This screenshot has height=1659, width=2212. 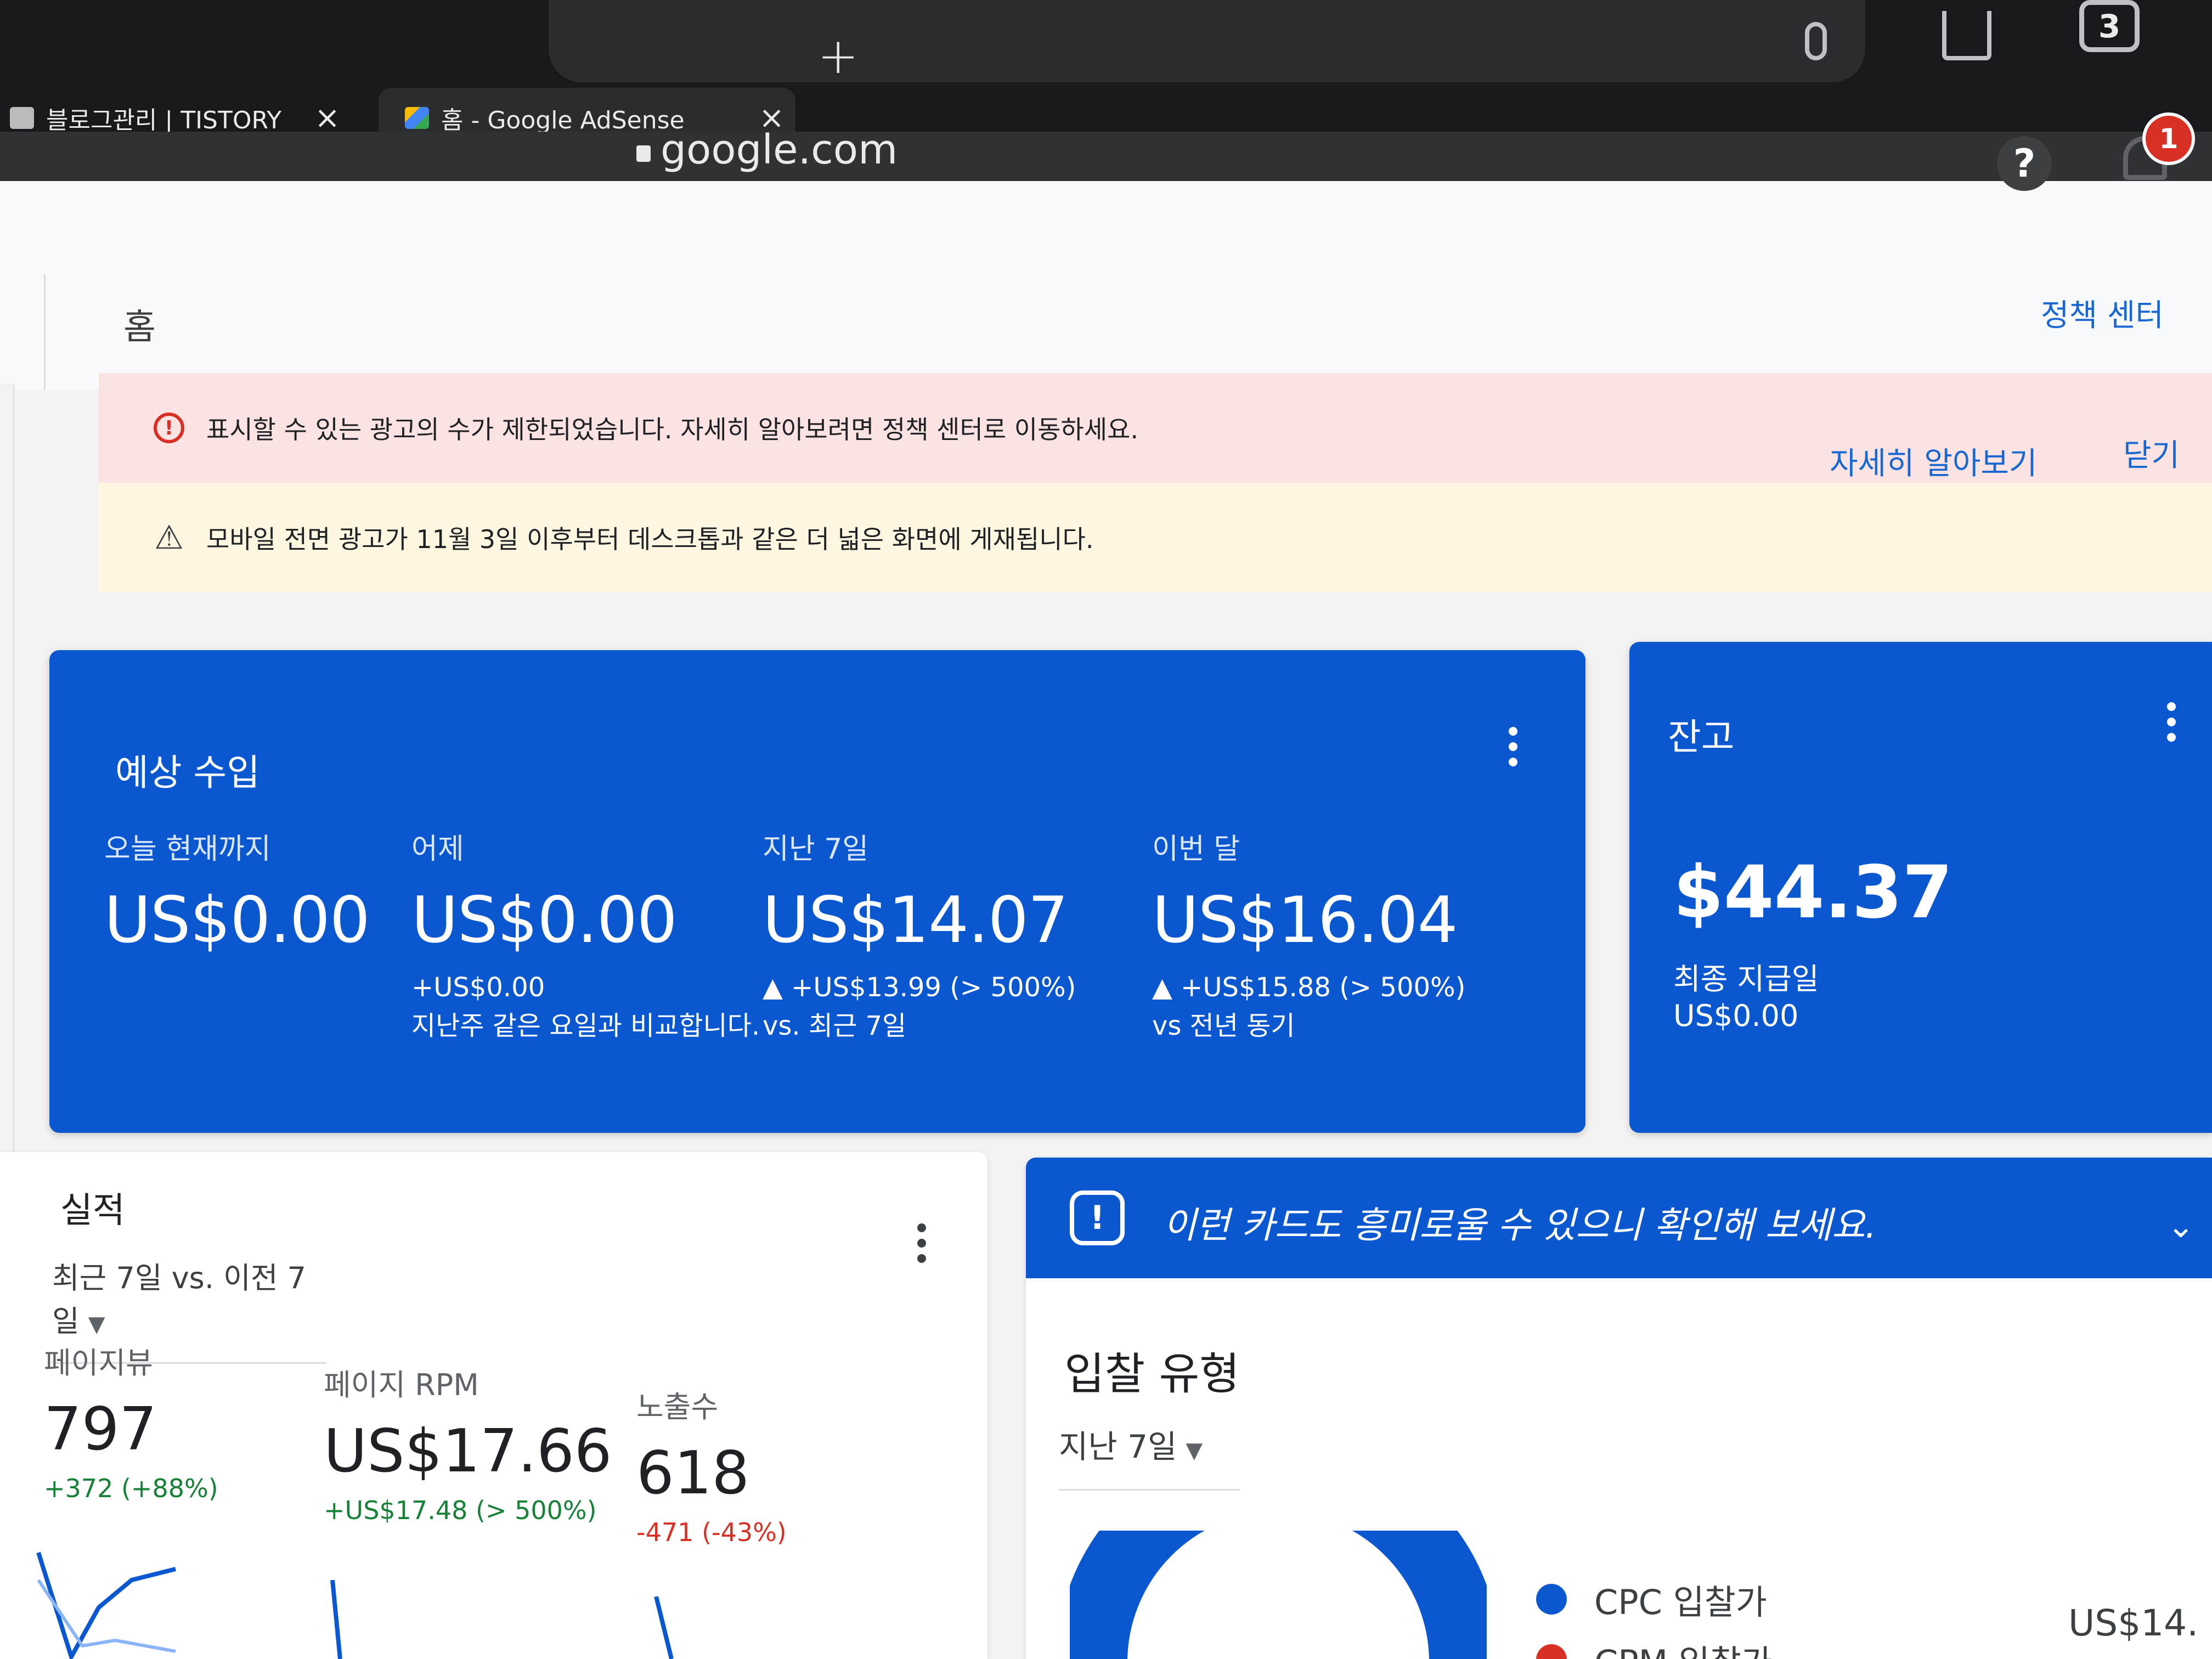 What do you see at coordinates (1305, 920) in the screenshot?
I see `metric-value: US$16.04` at bounding box center [1305, 920].